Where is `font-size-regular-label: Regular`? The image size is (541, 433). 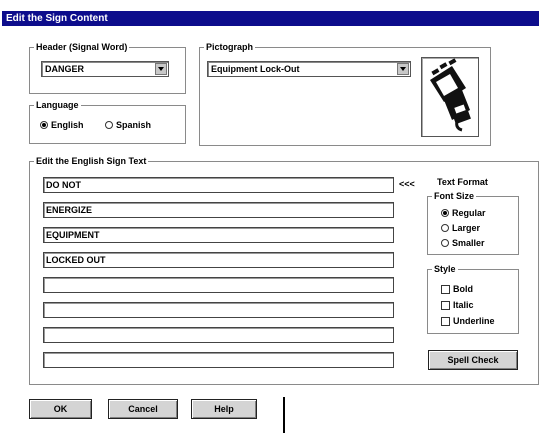 font-size-regular-label: Regular is located at coordinates (469, 213).